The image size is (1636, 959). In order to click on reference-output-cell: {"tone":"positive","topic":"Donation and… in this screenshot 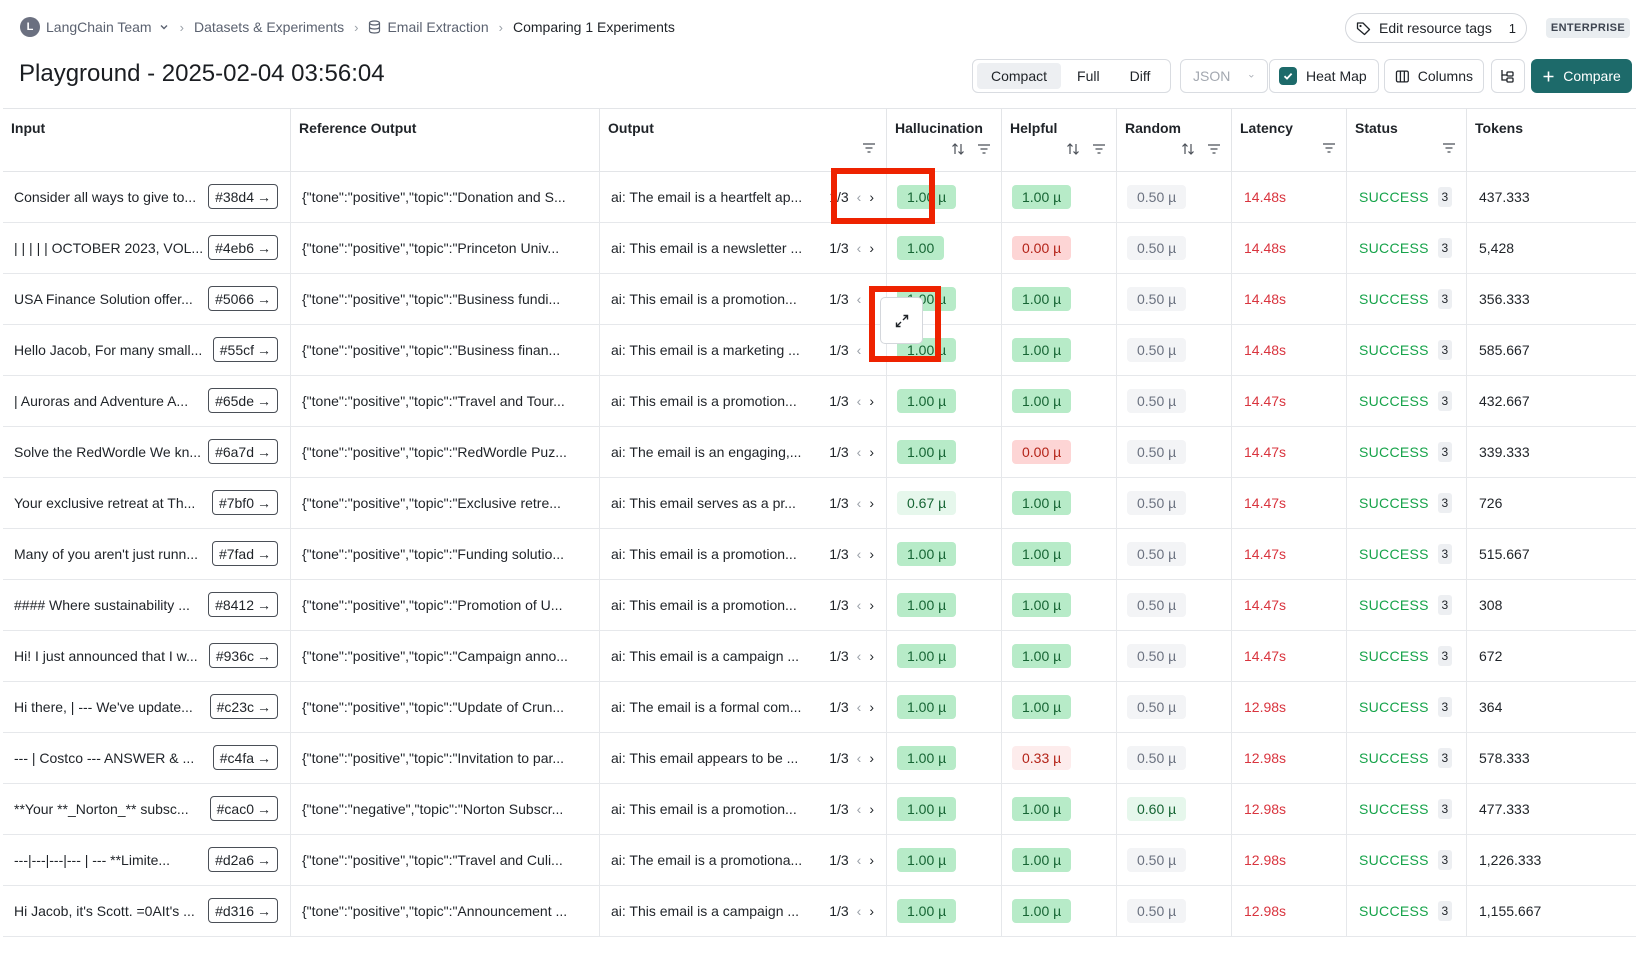, I will do `click(445, 197)`.